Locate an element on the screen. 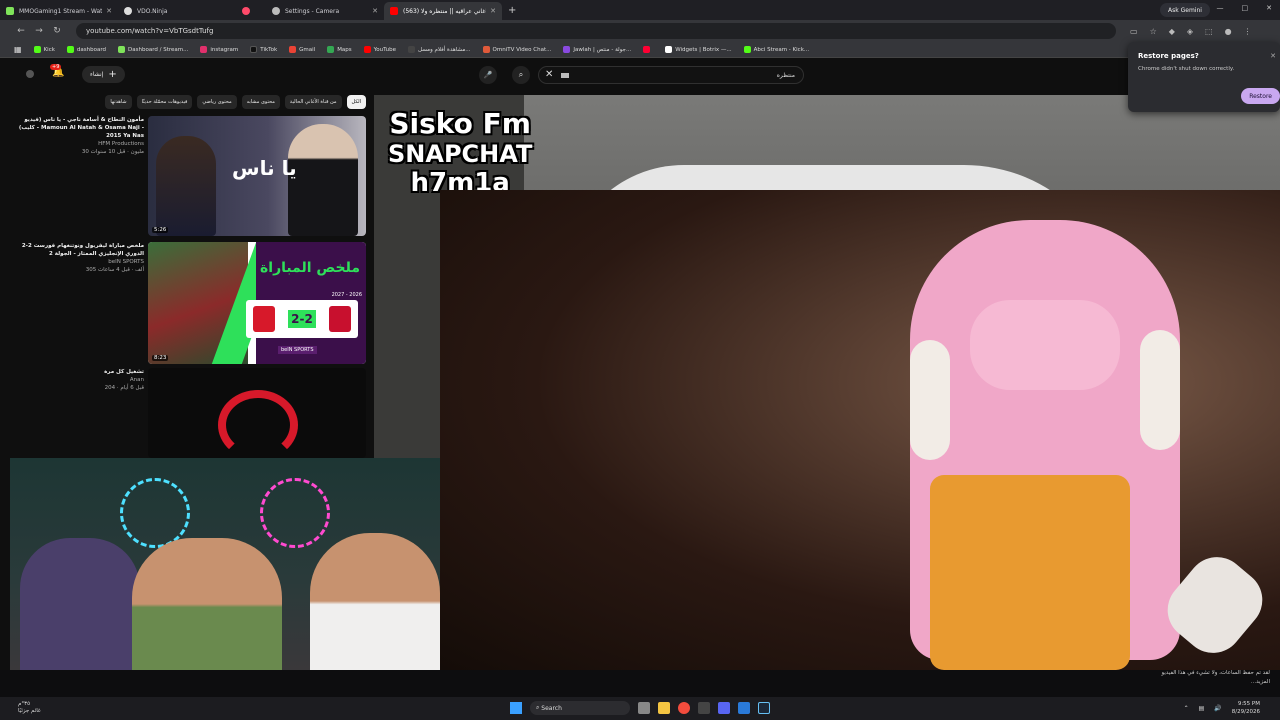  file-explorer-icon is located at coordinates (664, 708).